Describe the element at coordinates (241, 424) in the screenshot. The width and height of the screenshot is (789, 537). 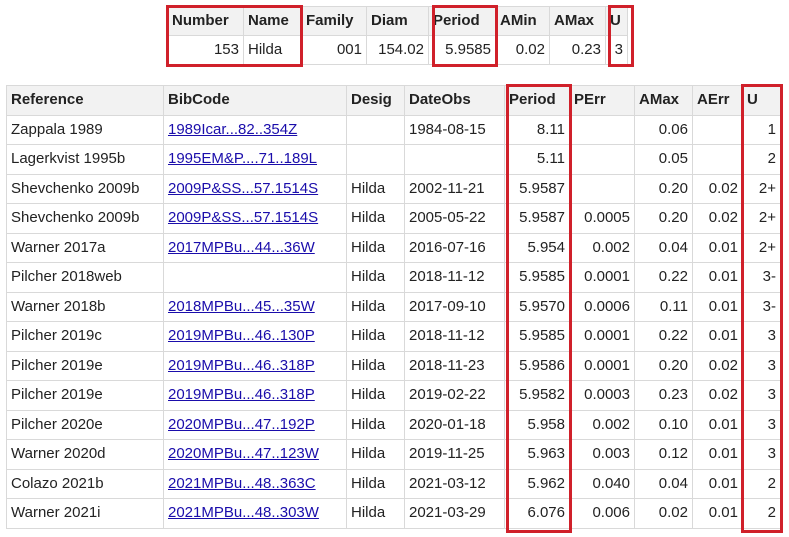
I see `bibcode-link: 2020MPBu...47..192P` at that location.